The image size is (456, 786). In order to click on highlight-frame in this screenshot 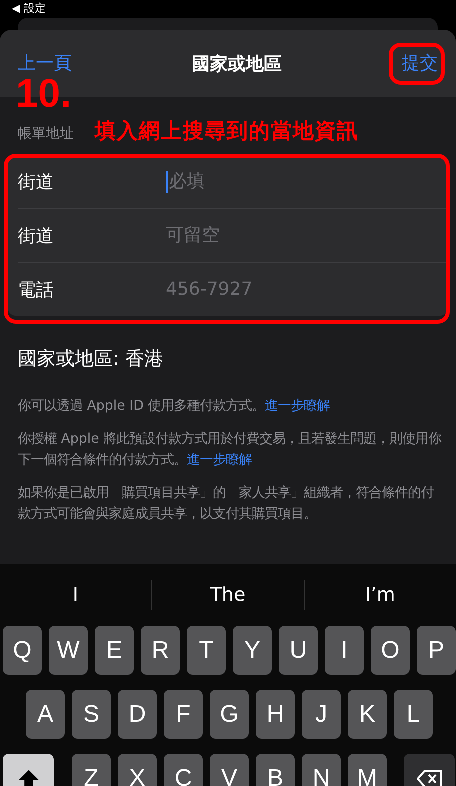, I will do `click(417, 64)`.